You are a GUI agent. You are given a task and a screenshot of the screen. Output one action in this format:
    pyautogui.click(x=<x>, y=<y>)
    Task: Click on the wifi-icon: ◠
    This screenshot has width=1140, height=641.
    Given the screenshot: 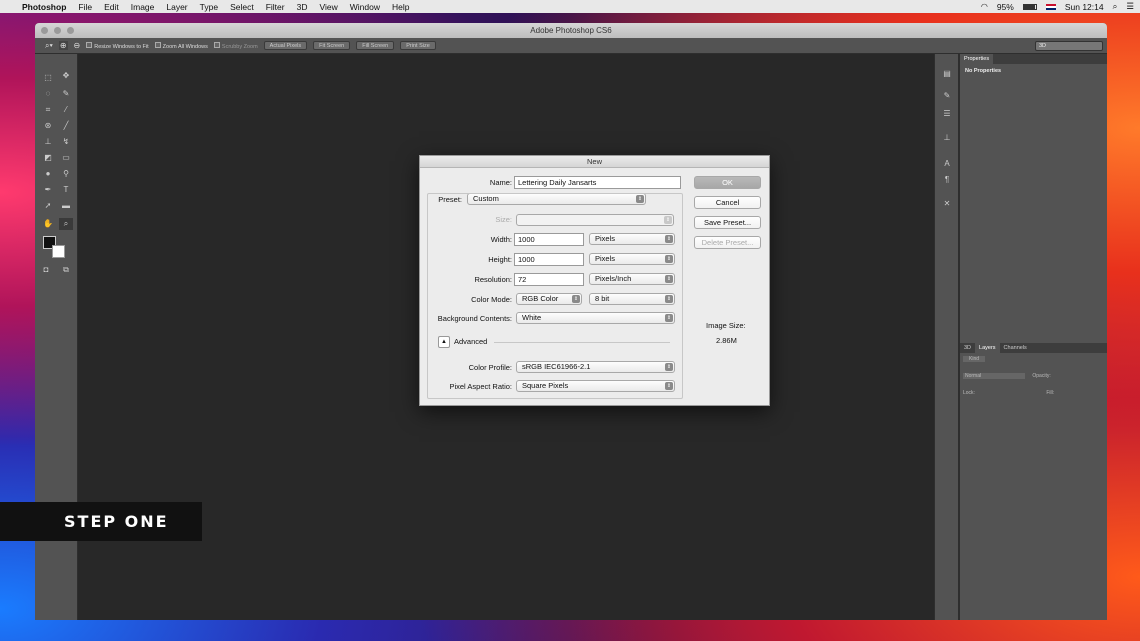 What is the action you would take?
    pyautogui.click(x=984, y=6)
    